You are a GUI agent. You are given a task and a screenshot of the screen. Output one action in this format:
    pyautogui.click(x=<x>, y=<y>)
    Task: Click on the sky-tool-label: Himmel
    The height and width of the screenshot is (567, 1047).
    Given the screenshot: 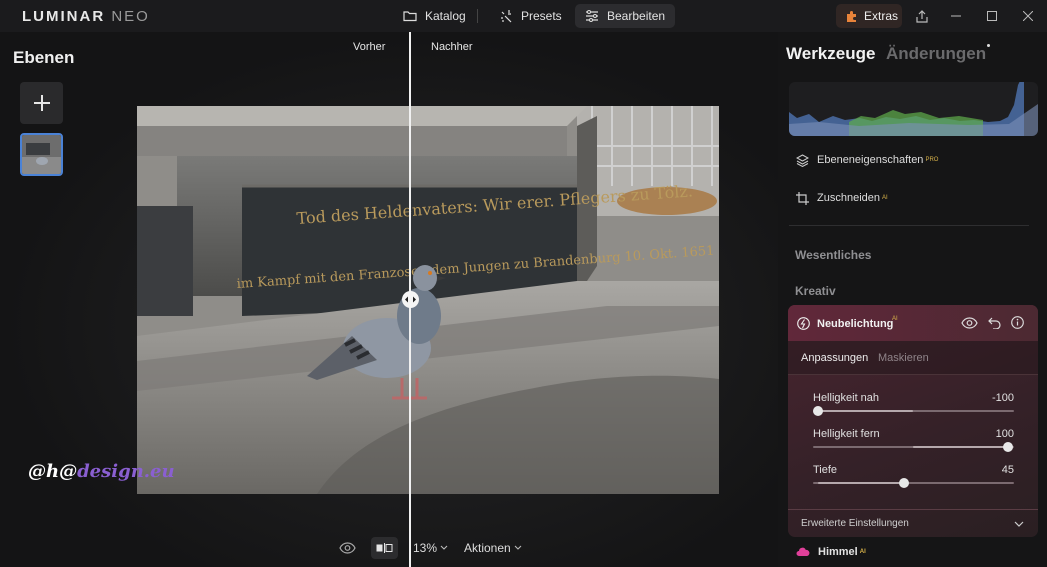 What is the action you would take?
    pyautogui.click(x=838, y=552)
    